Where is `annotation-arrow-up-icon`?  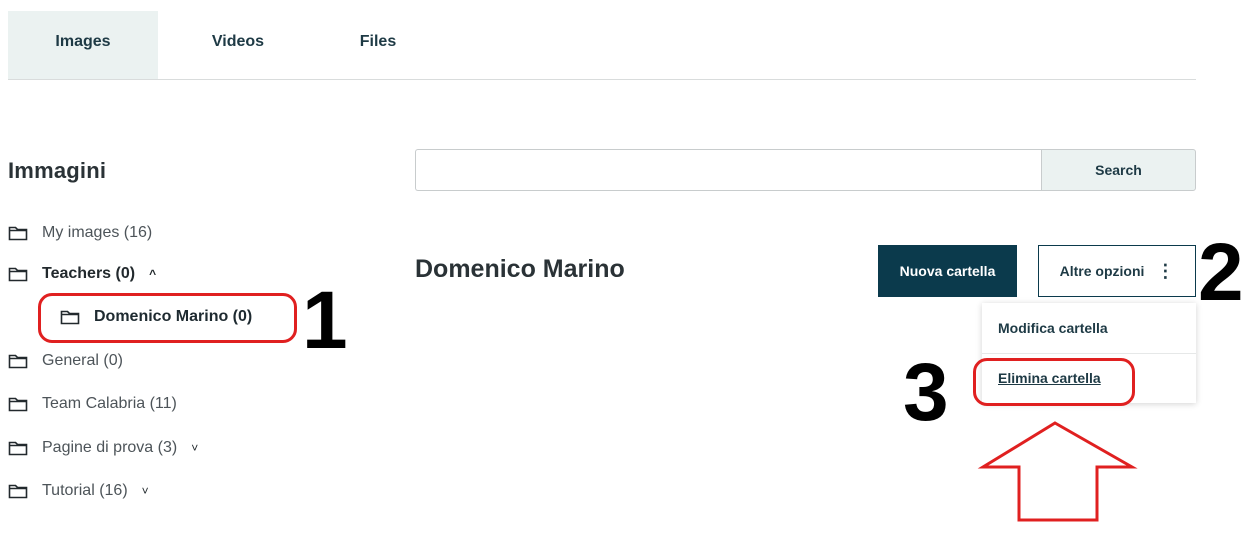 annotation-arrow-up-icon is located at coordinates (1057, 471).